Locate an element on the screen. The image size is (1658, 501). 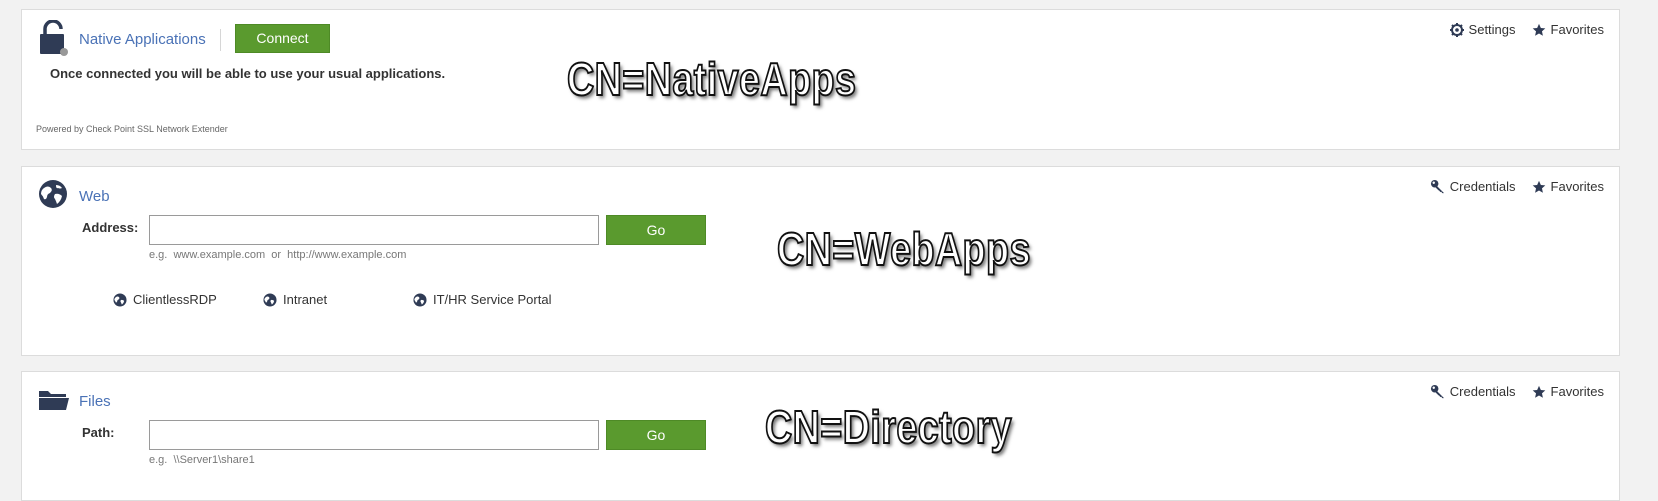
bookmark-clientlessrdp: ClientlessRDP is located at coordinates (165, 299).